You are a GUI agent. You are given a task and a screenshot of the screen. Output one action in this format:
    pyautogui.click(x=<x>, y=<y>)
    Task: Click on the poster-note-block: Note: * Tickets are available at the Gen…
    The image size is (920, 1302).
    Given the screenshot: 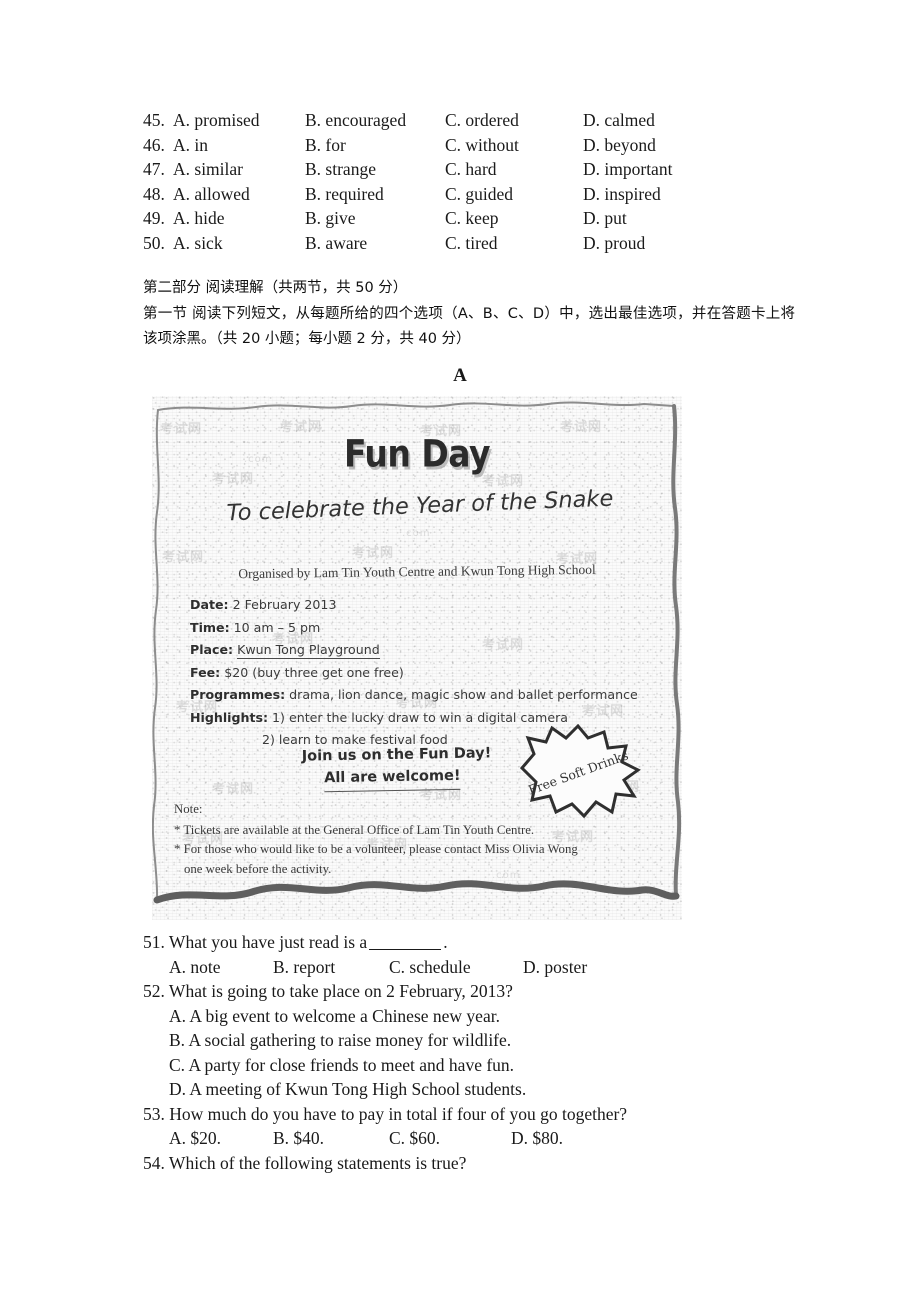 What is the action you would take?
    pyautogui.click(x=414, y=839)
    